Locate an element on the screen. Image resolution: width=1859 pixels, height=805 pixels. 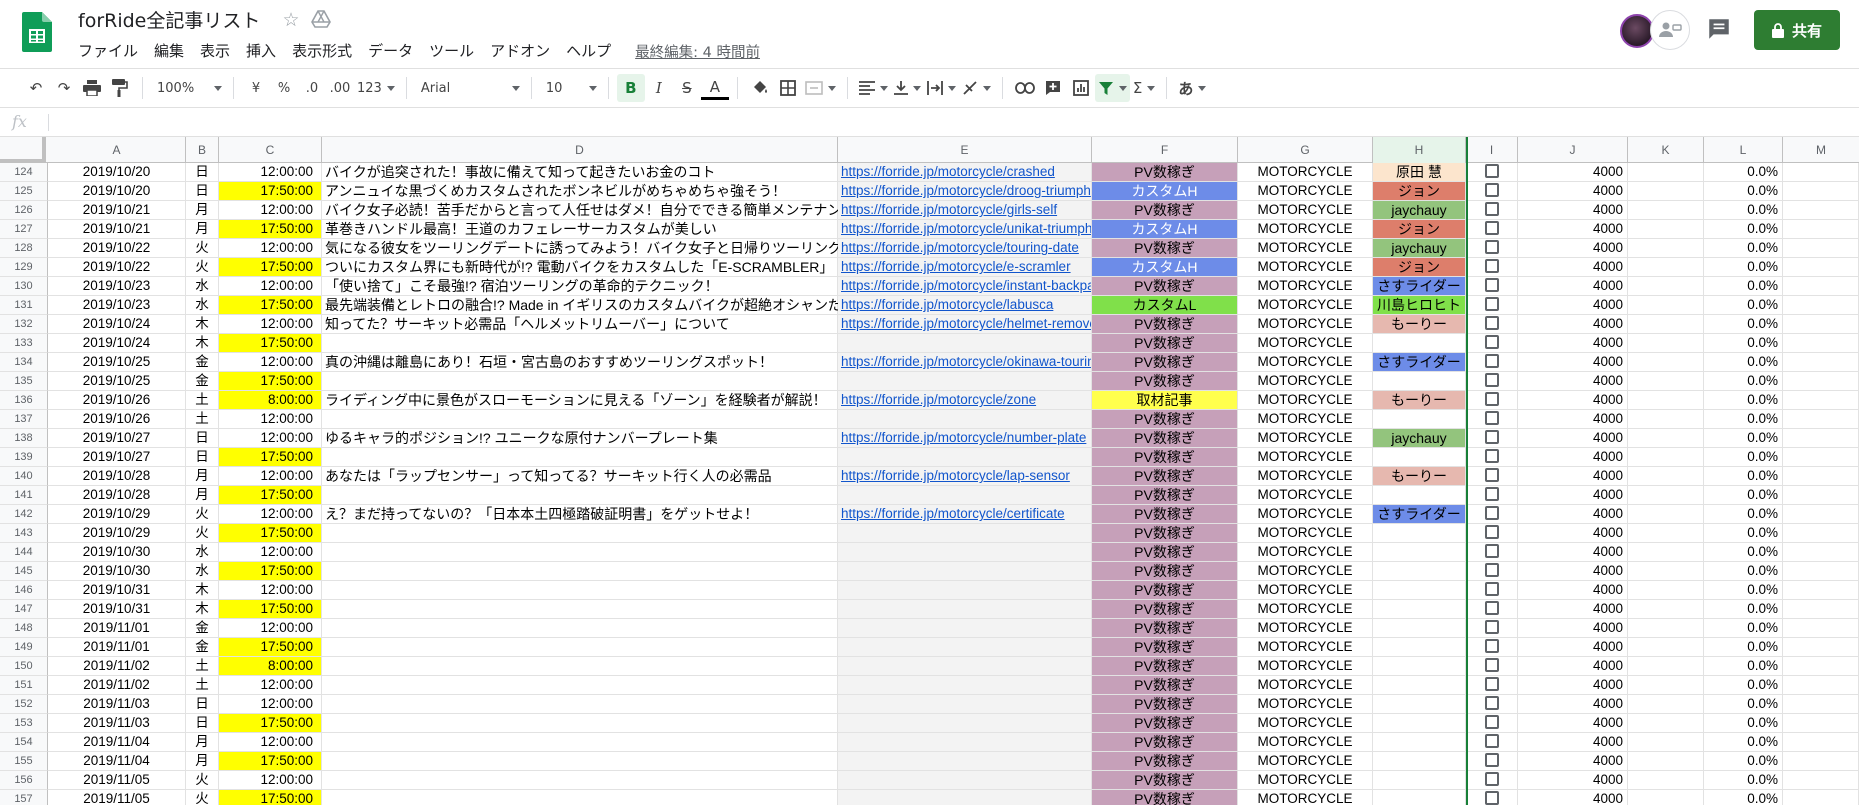
print-icon is located at coordinates (92, 88).